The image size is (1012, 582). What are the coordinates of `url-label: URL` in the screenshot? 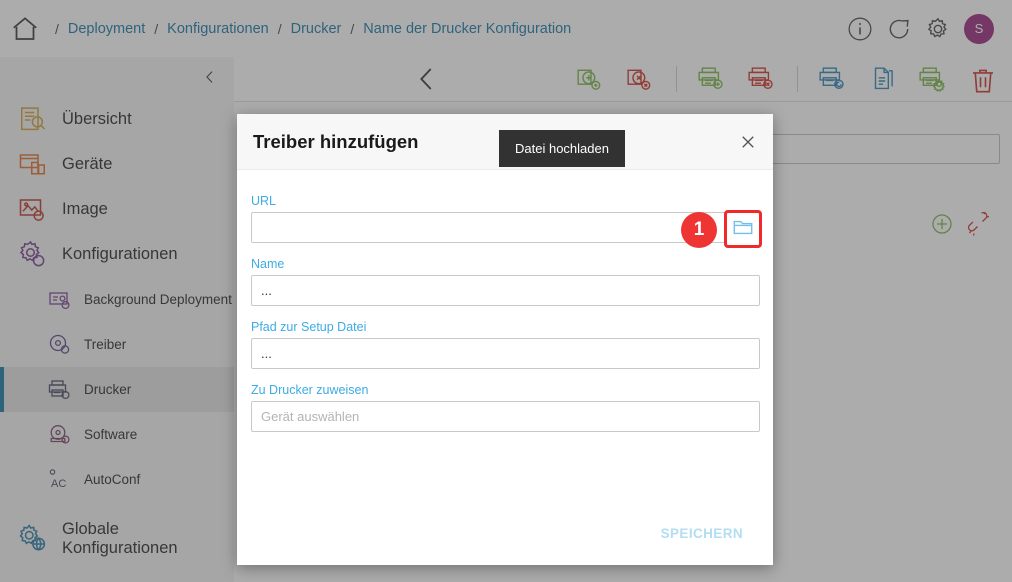 It's located at (264, 201).